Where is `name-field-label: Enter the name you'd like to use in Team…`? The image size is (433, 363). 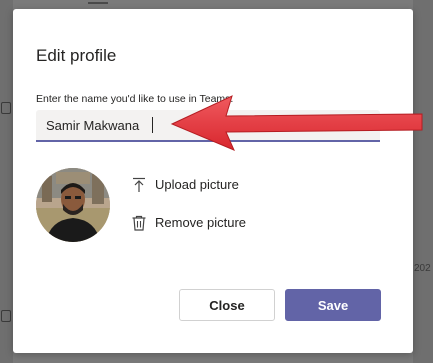 name-field-label: Enter the name you'd like to use in Team… is located at coordinates (135, 99).